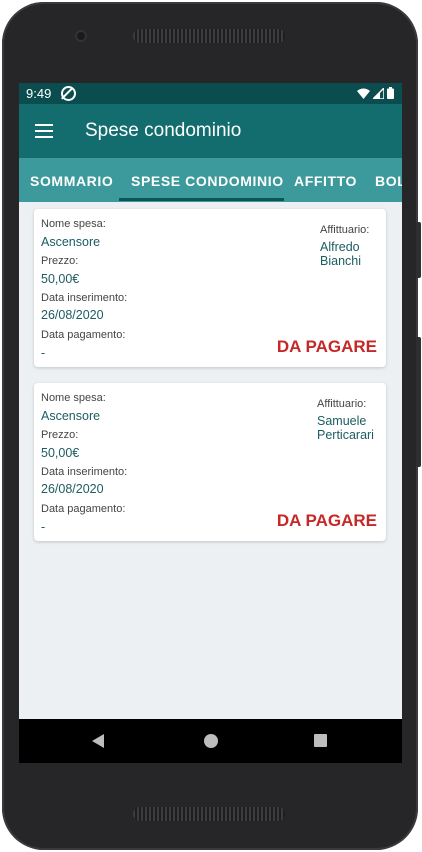  Describe the element at coordinates (209, 814) in the screenshot. I see `bottom-speaker` at that location.